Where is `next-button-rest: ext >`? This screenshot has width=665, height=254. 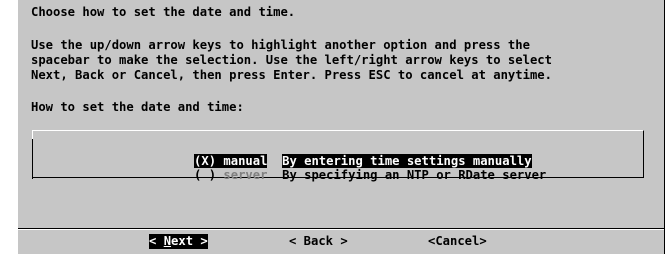
next-button-rest: ext > is located at coordinates (189, 241).